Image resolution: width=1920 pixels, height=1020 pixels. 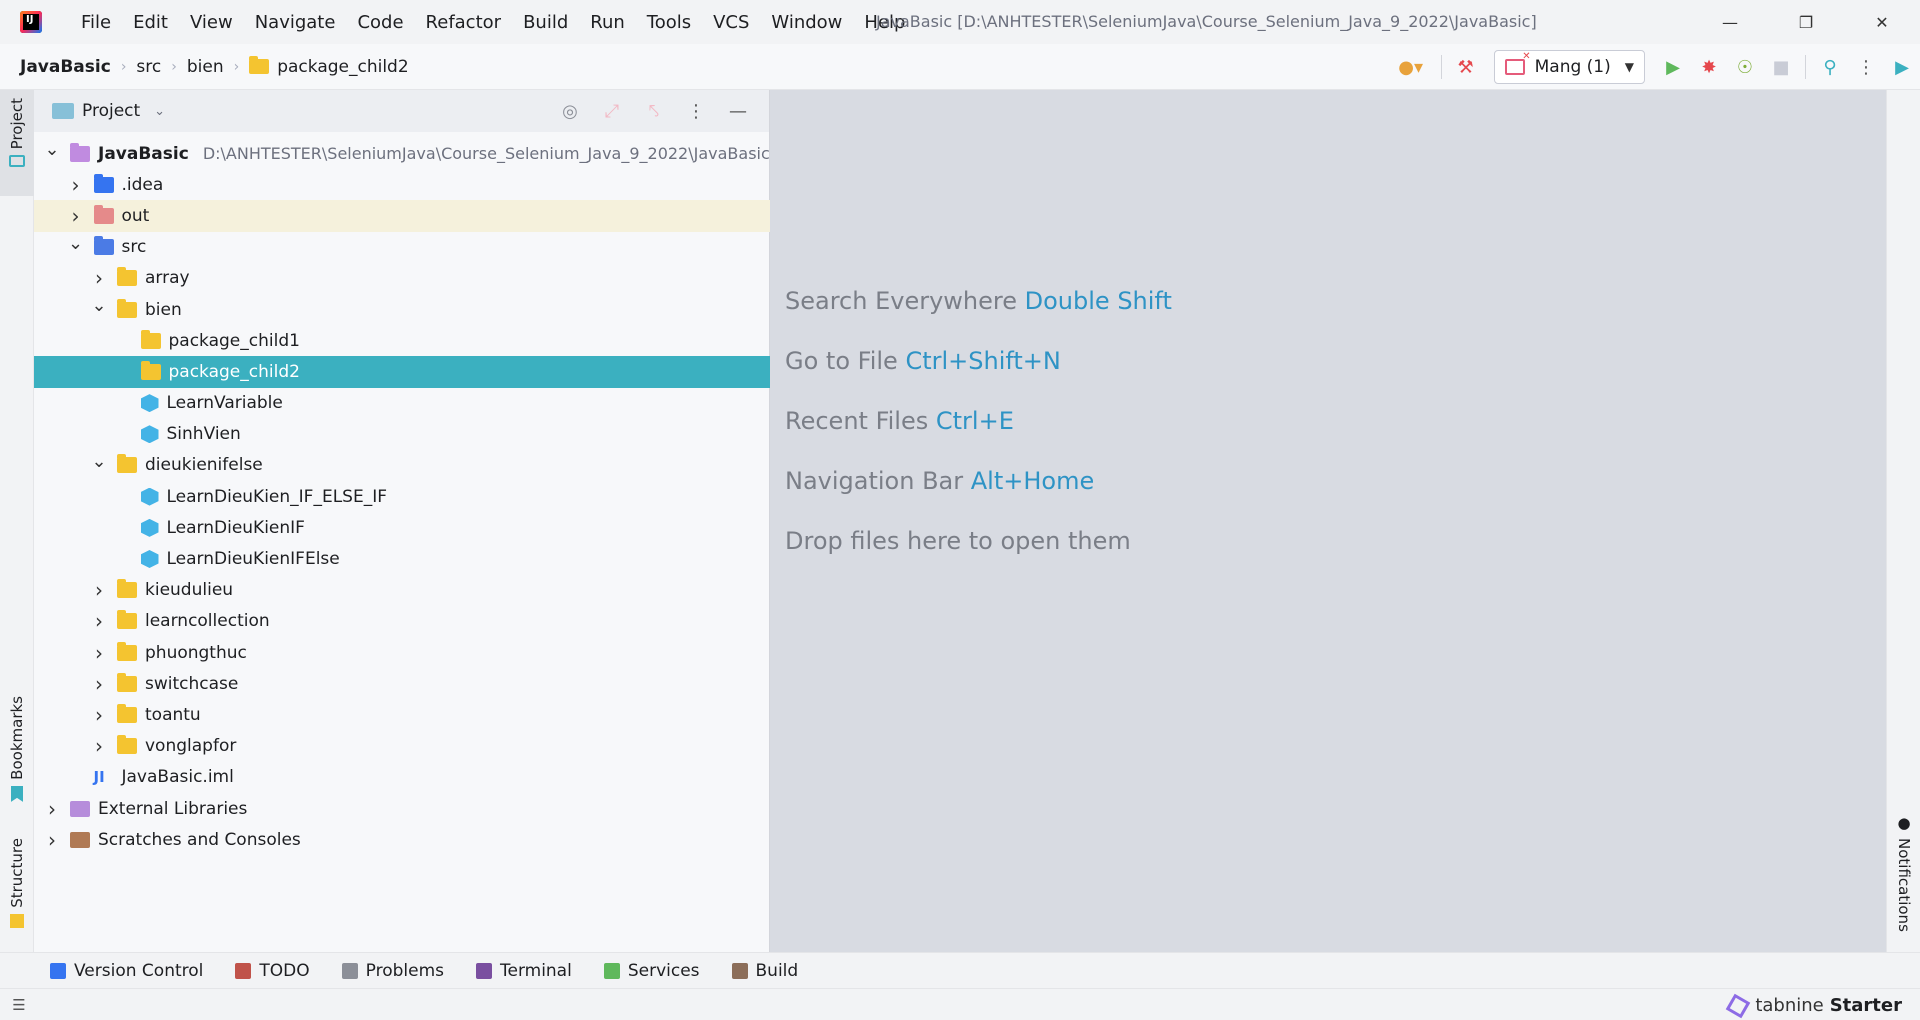 What do you see at coordinates (150, 22) in the screenshot?
I see `menu-edit: Edit` at bounding box center [150, 22].